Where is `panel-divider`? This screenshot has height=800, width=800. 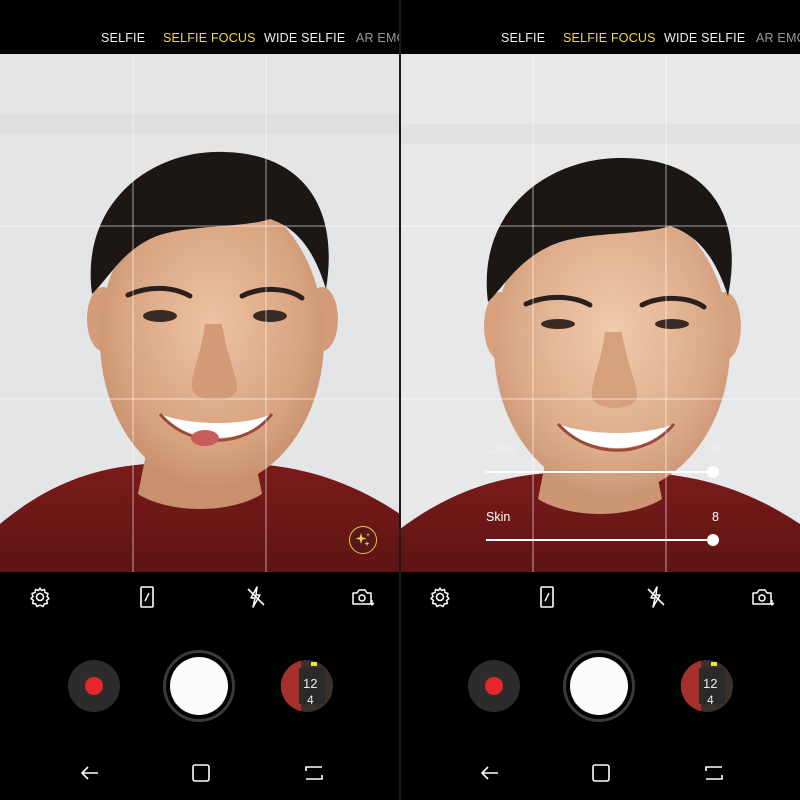 panel-divider is located at coordinates (400, 400).